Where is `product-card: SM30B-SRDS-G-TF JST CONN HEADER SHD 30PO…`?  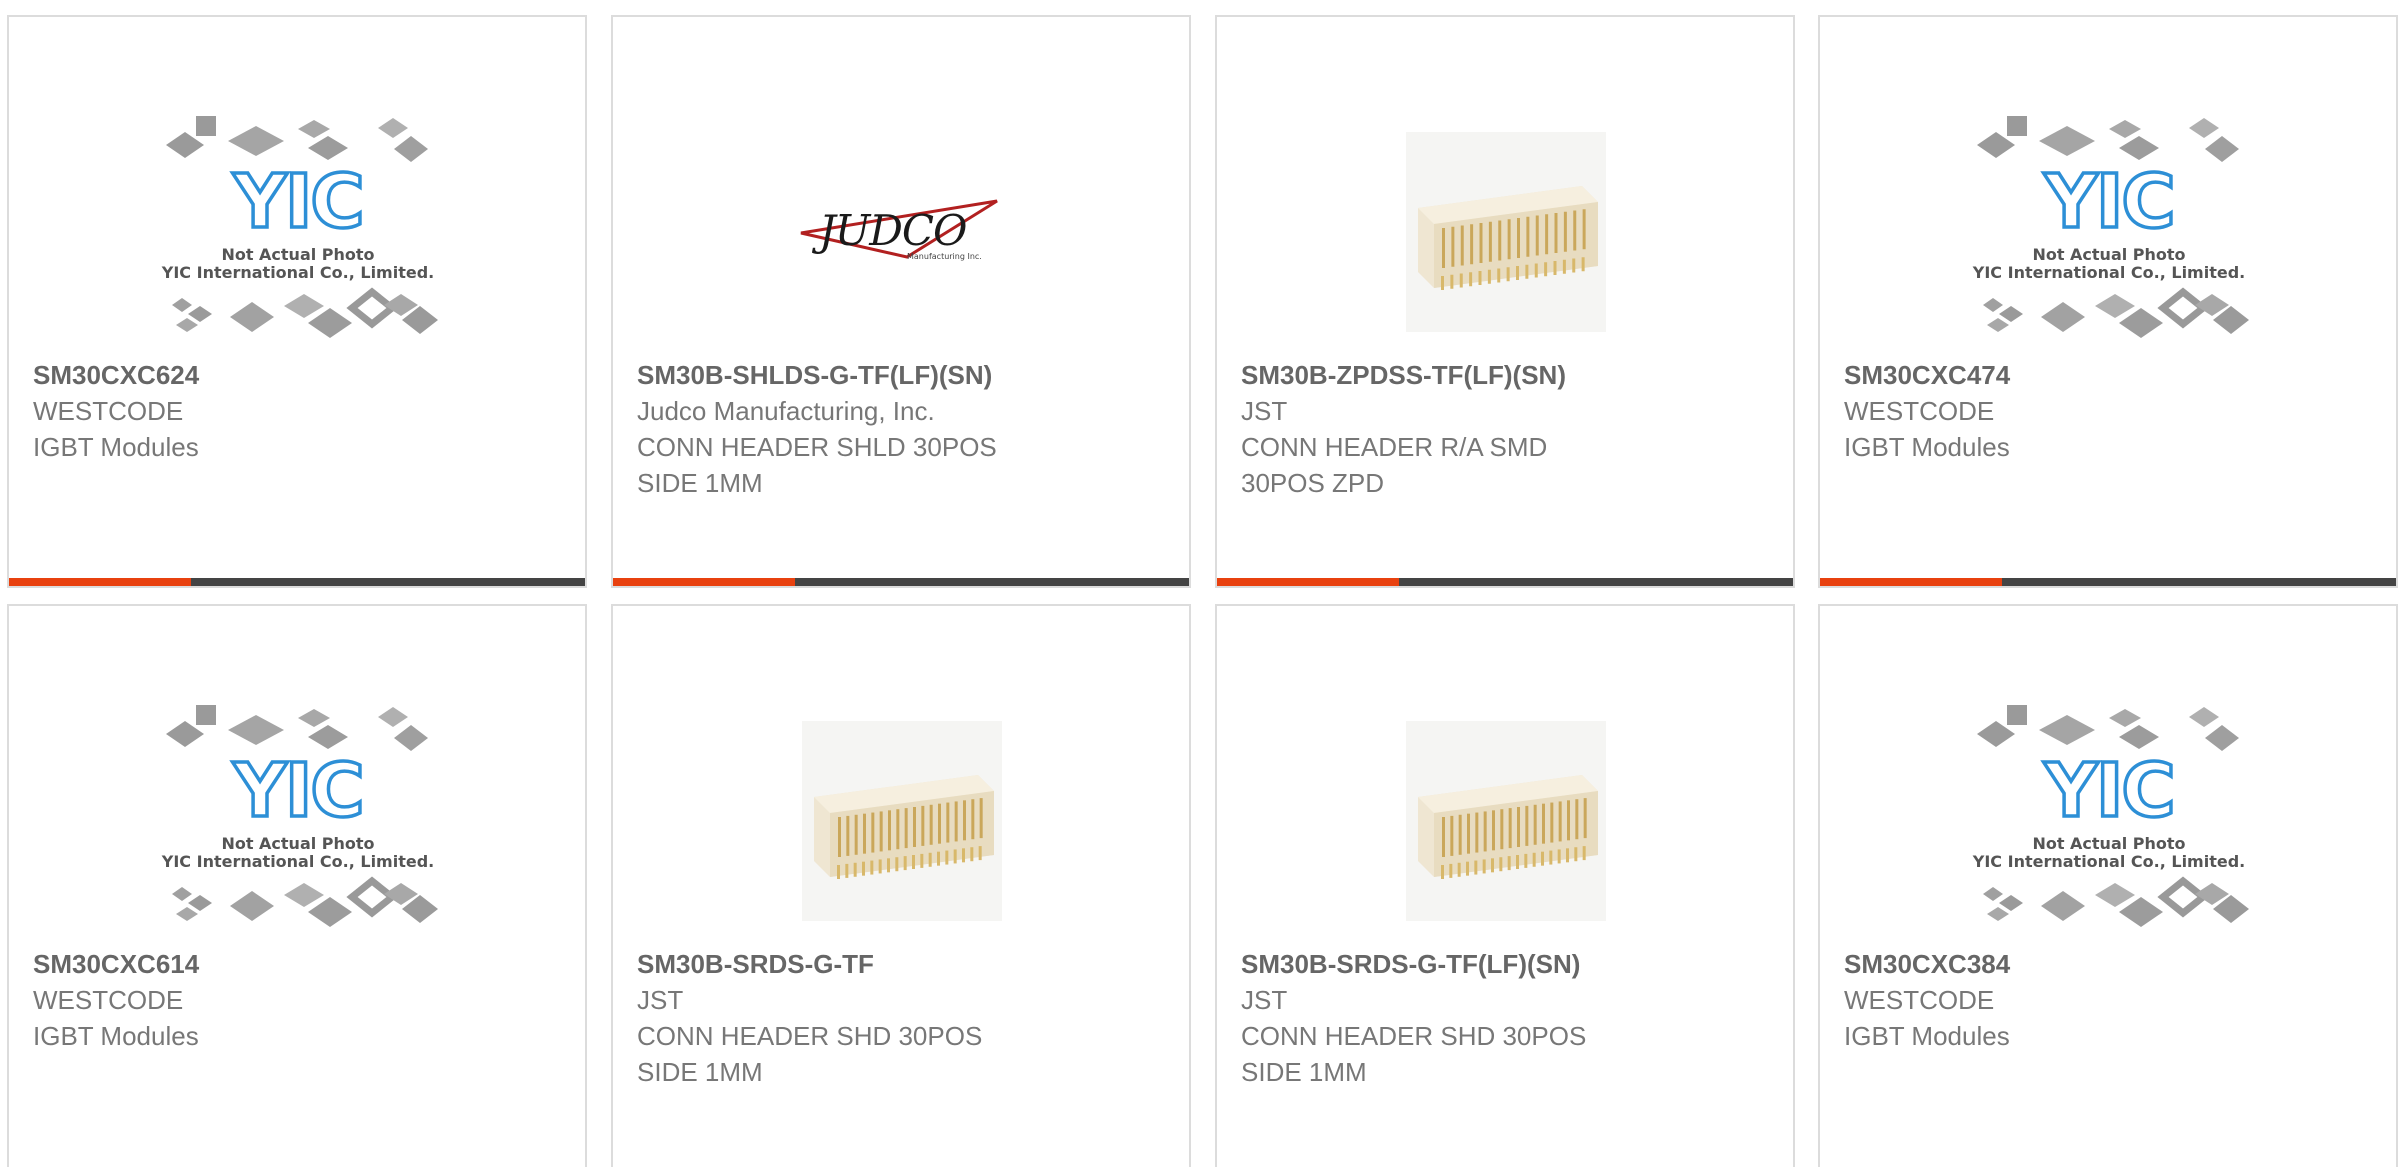
product-card: SM30B-SRDS-G-TF JST CONN HEADER SHD 30PO… is located at coordinates (901, 885).